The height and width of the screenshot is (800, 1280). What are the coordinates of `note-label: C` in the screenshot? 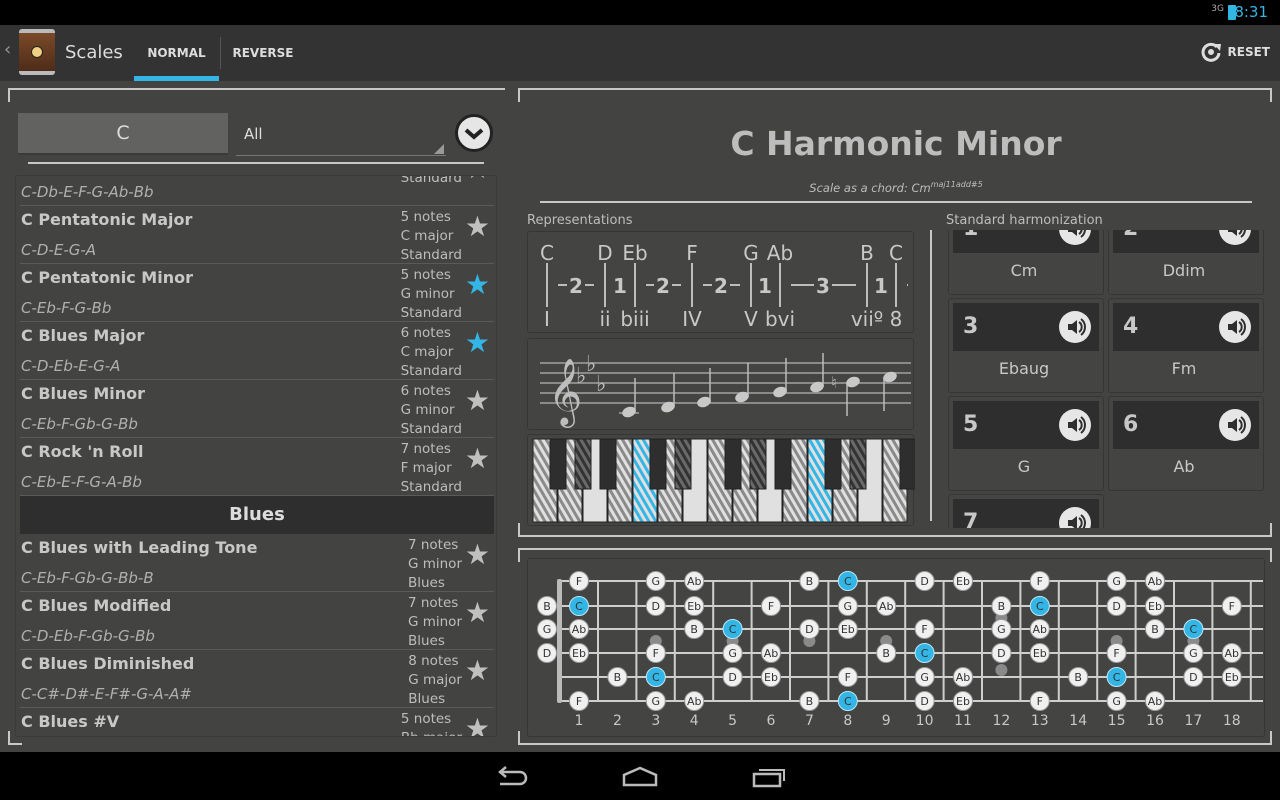 It's located at (1194, 629).